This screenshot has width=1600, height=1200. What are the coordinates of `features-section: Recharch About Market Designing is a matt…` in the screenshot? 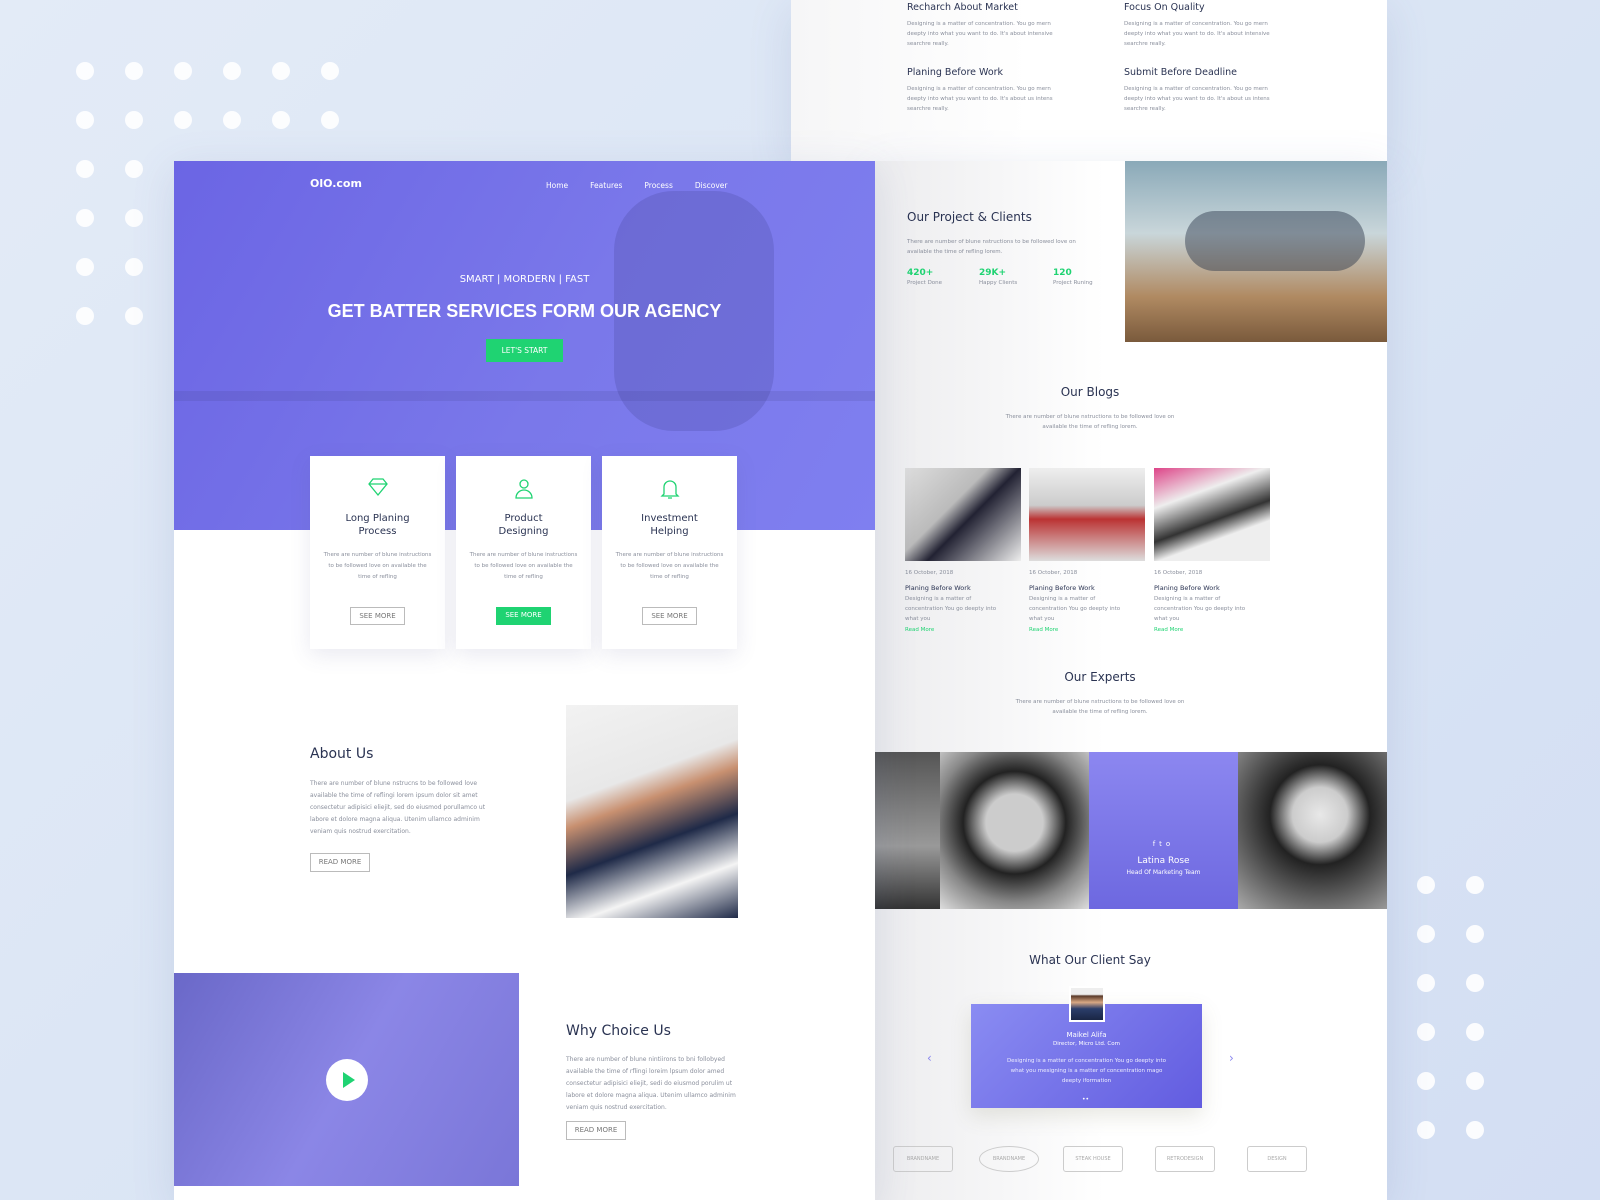 It's located at (1089, 80).